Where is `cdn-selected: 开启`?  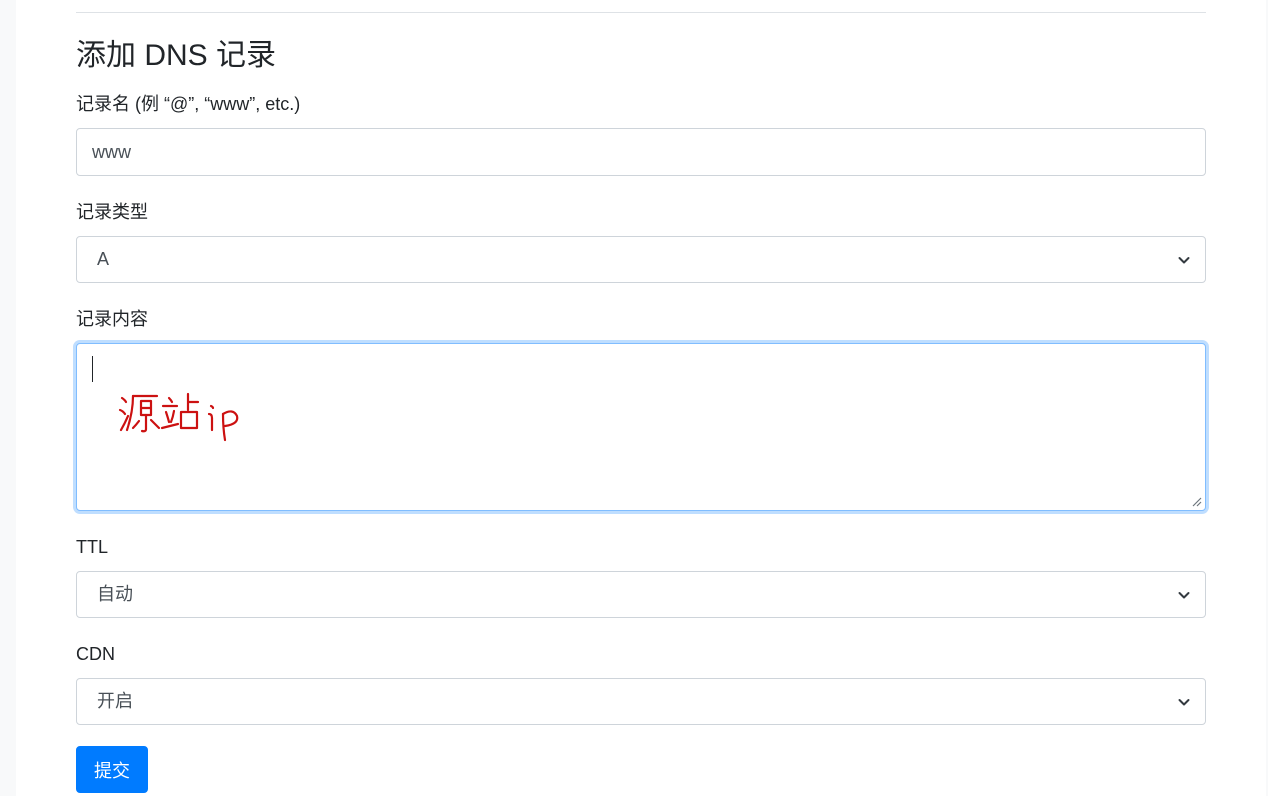
cdn-selected: 开启 is located at coordinates (115, 701).